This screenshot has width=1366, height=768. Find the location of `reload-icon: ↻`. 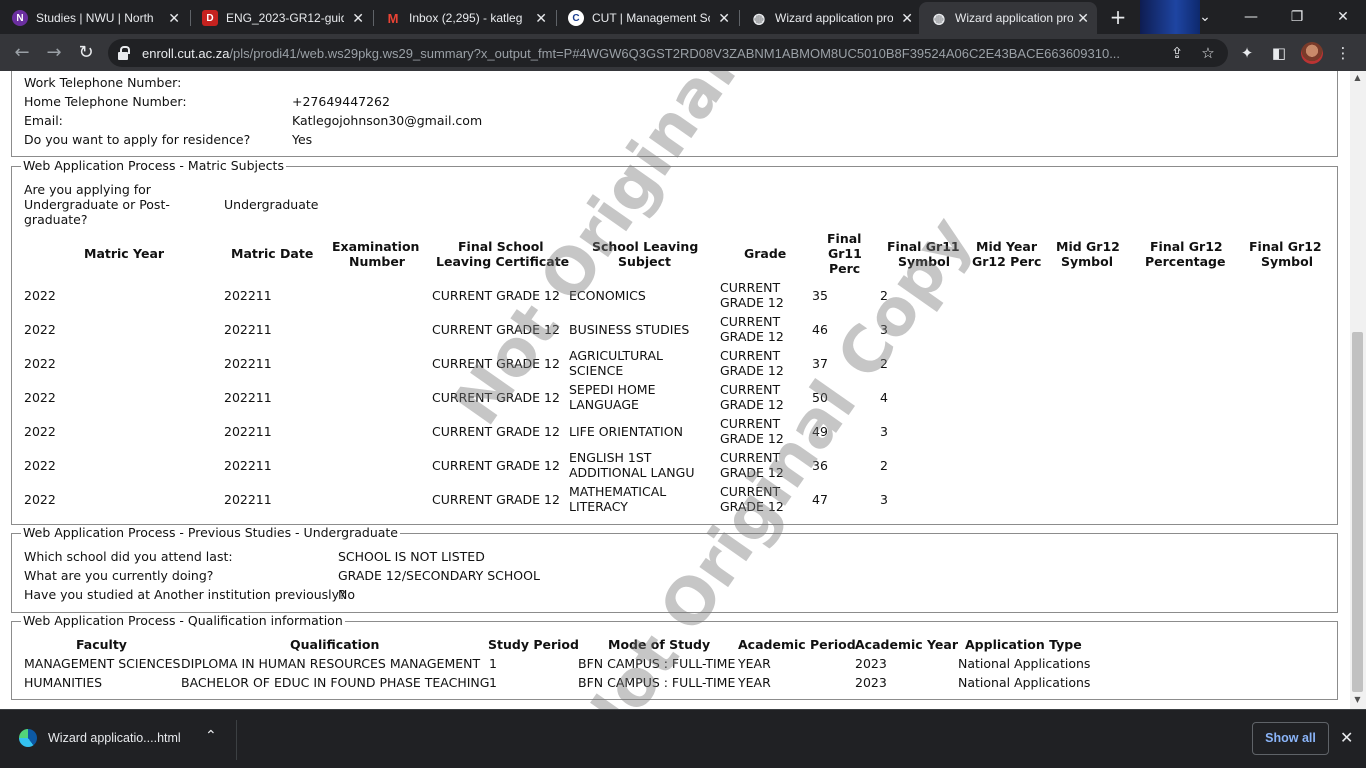

reload-icon: ↻ is located at coordinates (86, 53).